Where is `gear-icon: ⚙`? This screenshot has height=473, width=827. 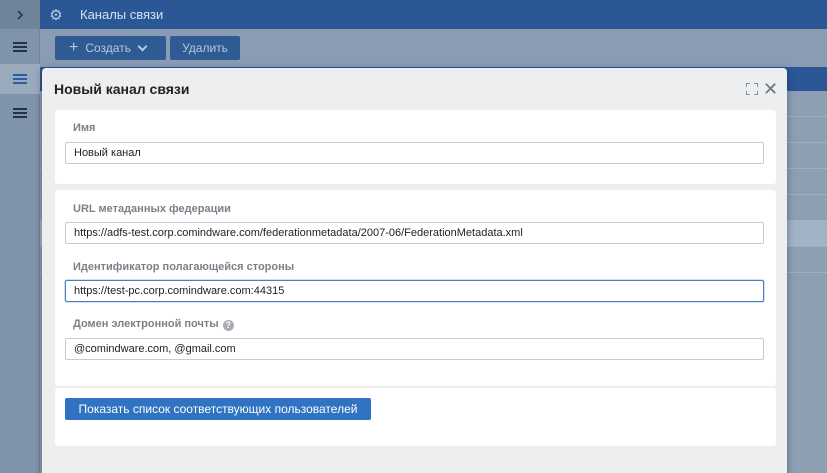
gear-icon: ⚙ is located at coordinates (56, 15).